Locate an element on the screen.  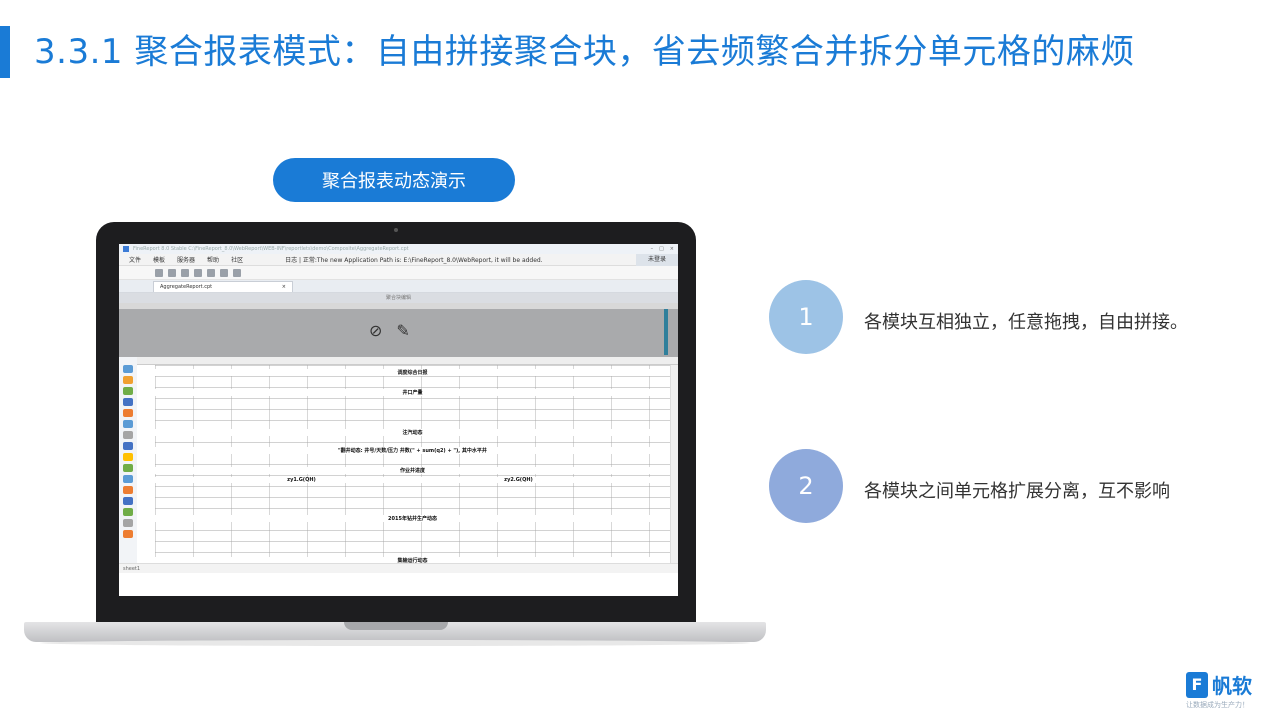
table-widget-icon is located at coordinates (128, 369).